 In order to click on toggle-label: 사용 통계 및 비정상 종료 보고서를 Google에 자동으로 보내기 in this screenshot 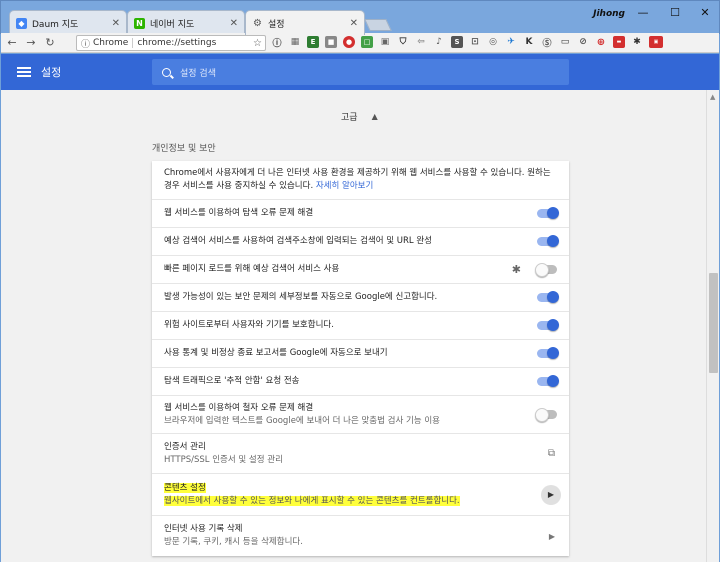, I will do `click(276, 353)`.